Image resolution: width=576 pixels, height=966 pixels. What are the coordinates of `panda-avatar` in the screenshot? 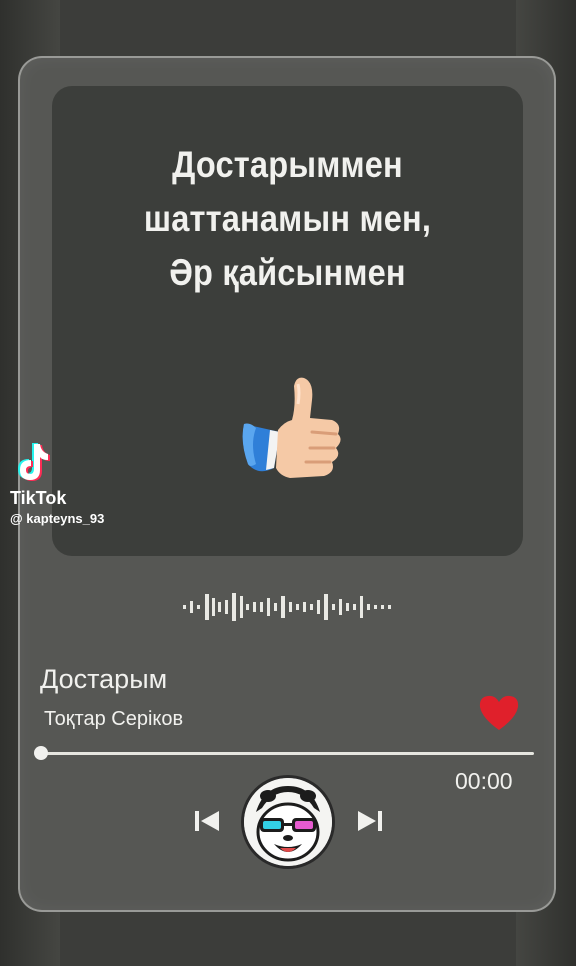 It's located at (288, 822).